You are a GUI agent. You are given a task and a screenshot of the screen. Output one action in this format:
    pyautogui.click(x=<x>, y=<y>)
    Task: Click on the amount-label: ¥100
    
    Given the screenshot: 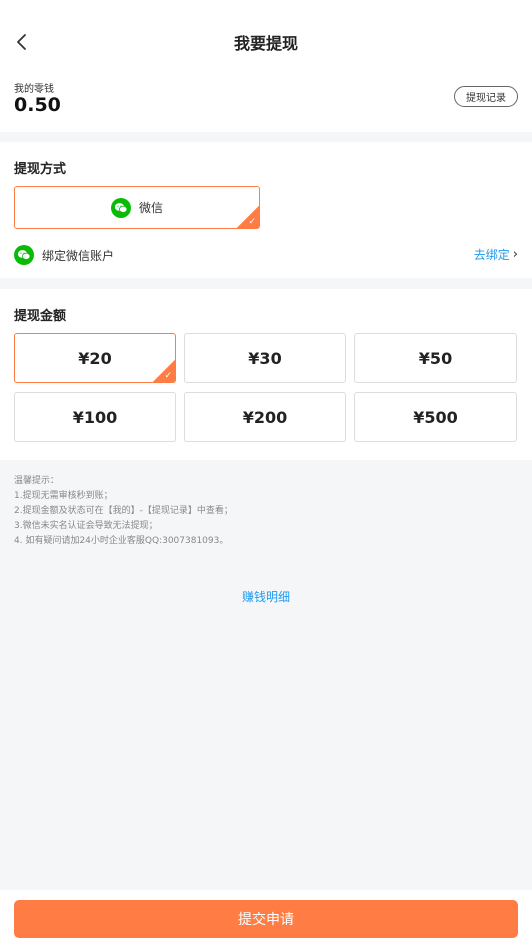 What is the action you would take?
    pyautogui.click(x=95, y=417)
    